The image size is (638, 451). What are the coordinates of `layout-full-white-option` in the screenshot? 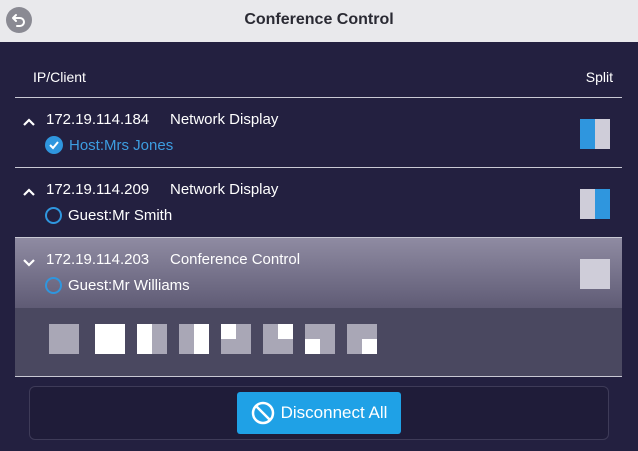 It's located at (110, 339).